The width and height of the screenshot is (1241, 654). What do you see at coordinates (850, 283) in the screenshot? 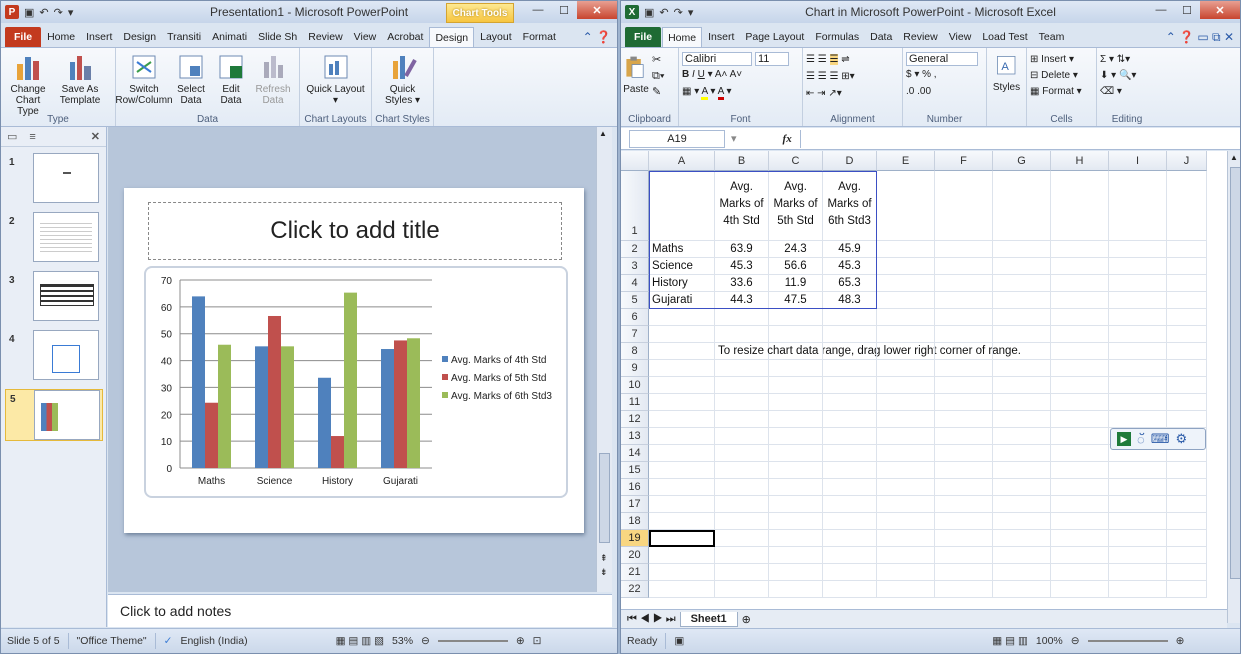
I see `cell: 65.3` at bounding box center [850, 283].